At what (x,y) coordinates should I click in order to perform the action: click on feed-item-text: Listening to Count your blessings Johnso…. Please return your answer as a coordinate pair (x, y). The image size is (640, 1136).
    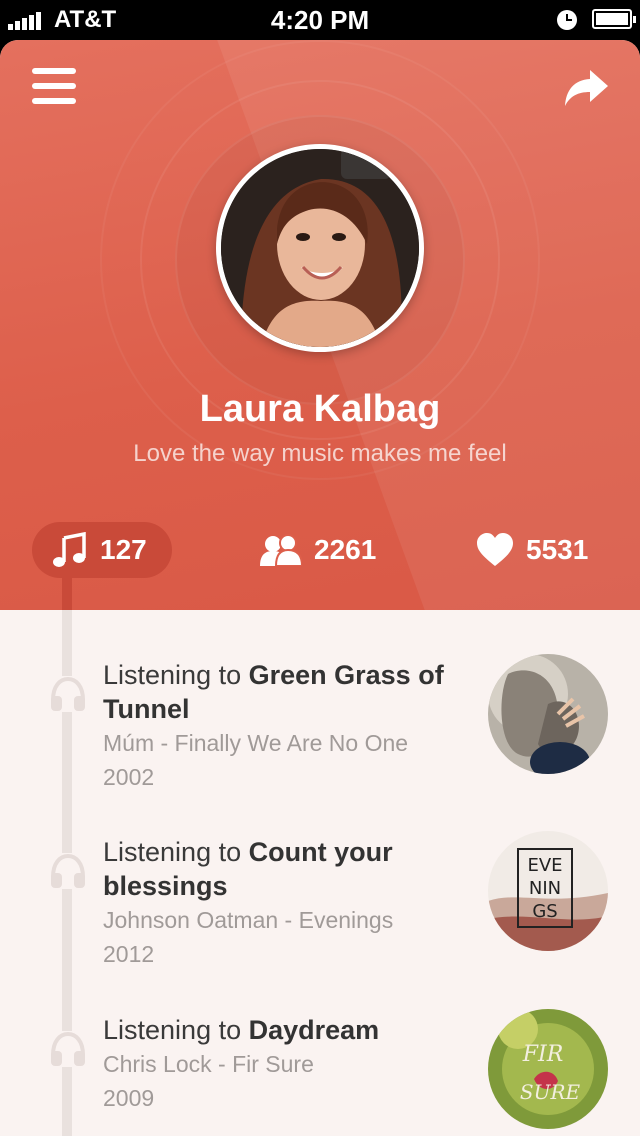
    Looking at the image, I should click on (293, 903).